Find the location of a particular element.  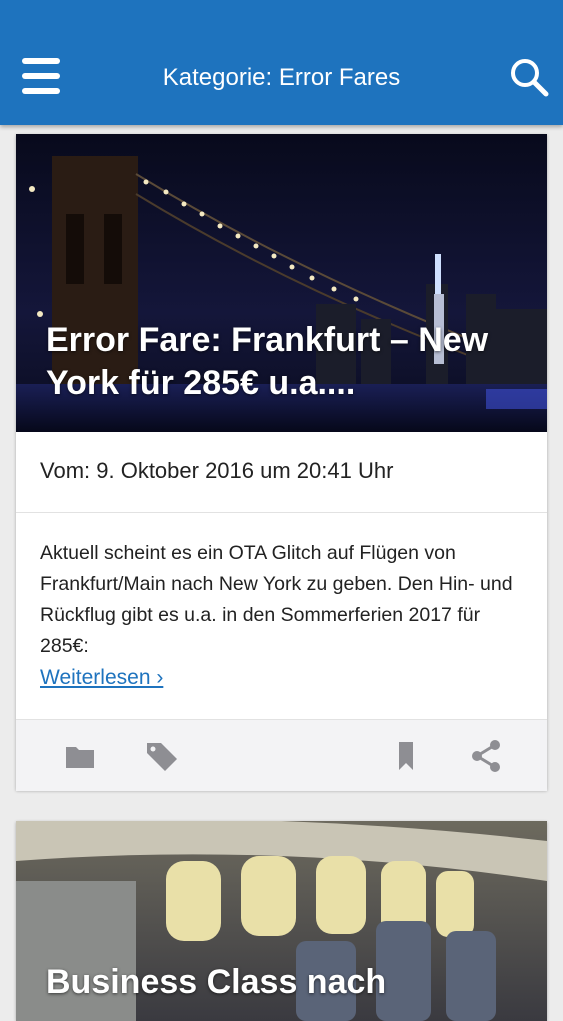

search-icon is located at coordinates (529, 77).